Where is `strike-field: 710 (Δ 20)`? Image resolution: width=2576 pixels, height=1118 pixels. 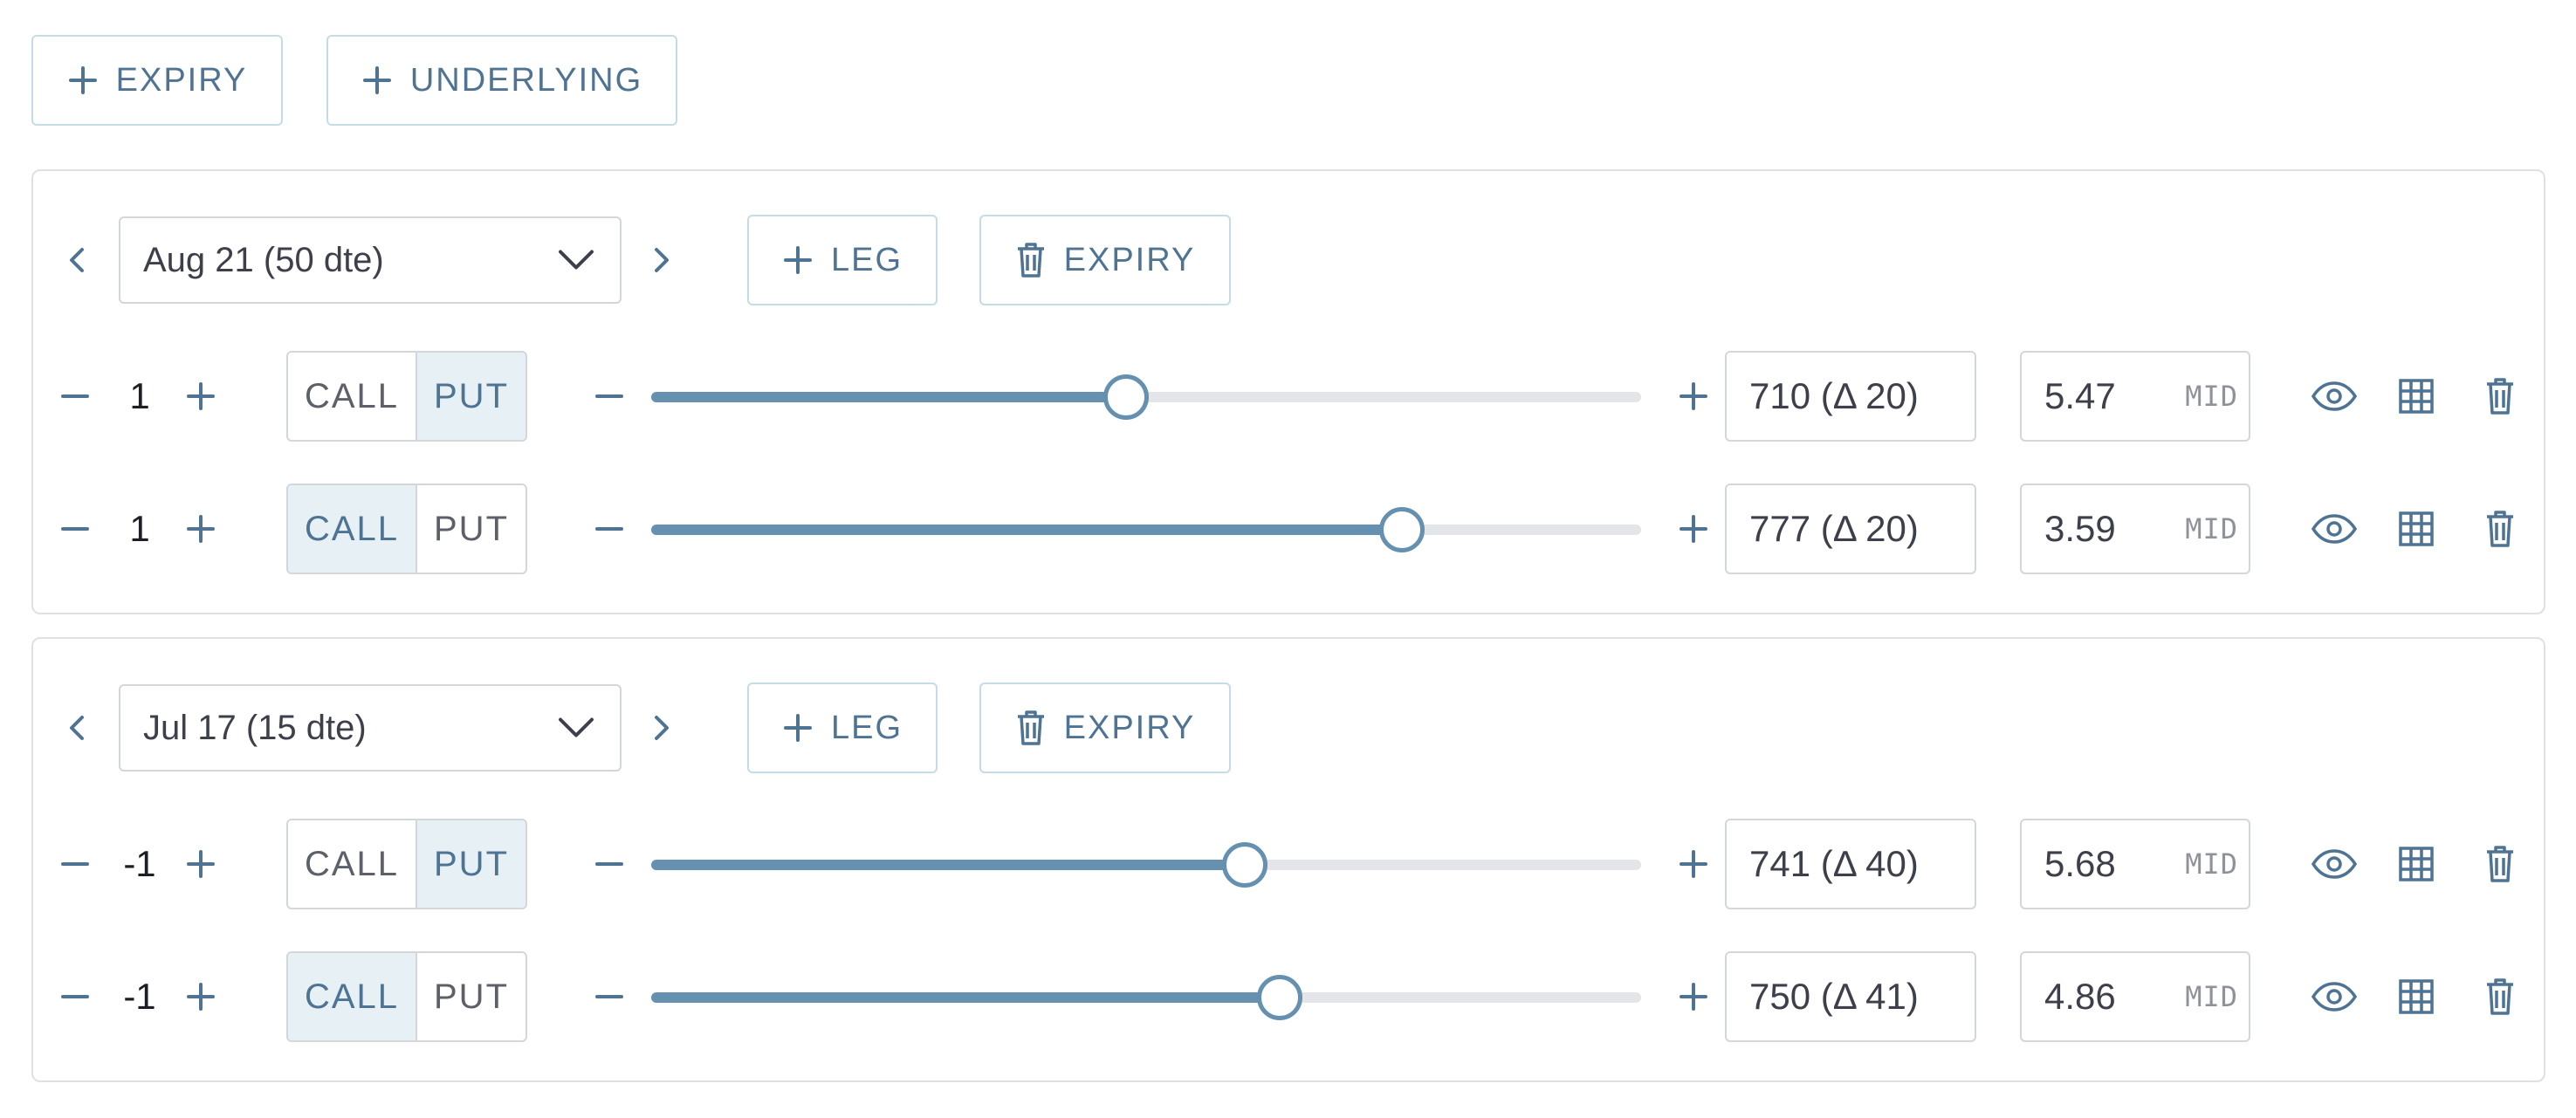
strike-field: 710 (Δ 20) is located at coordinates (1851, 396).